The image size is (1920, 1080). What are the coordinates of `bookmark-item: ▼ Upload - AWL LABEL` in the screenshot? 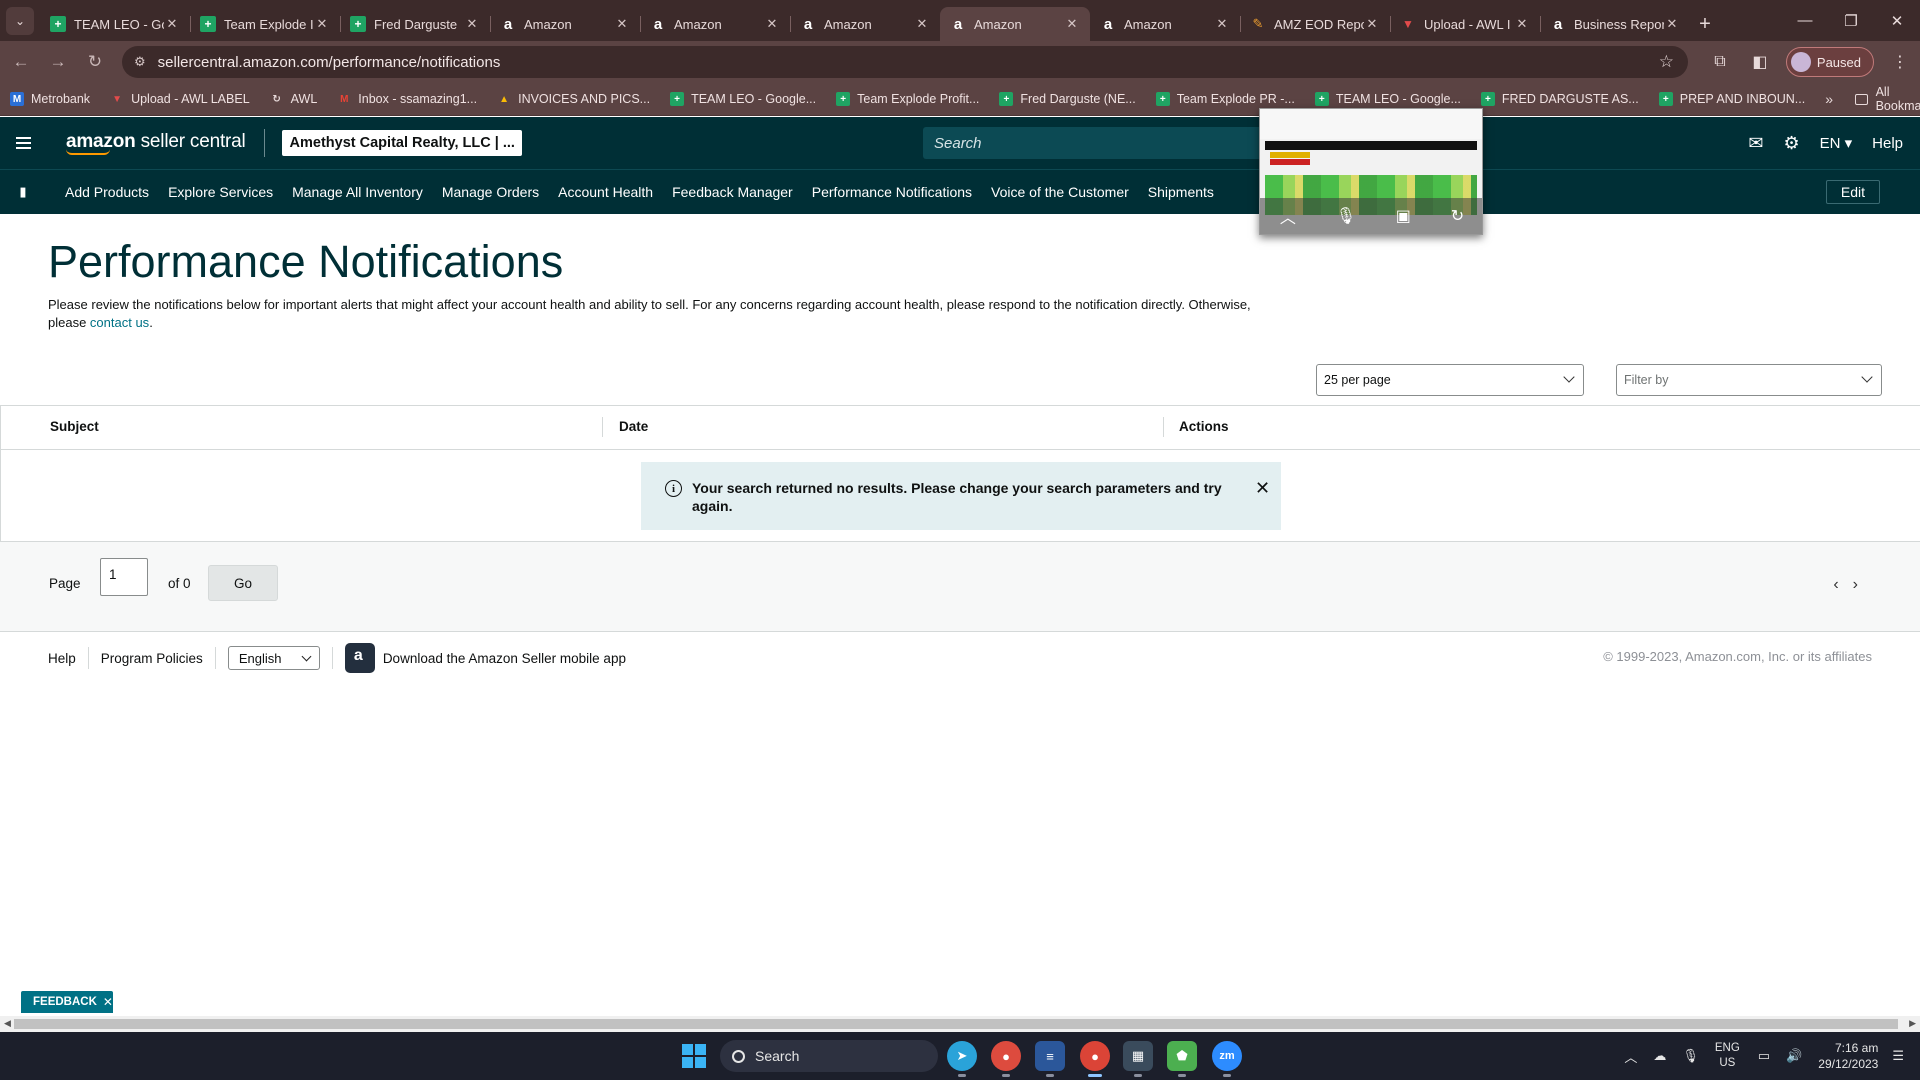 It's located at (180, 99).